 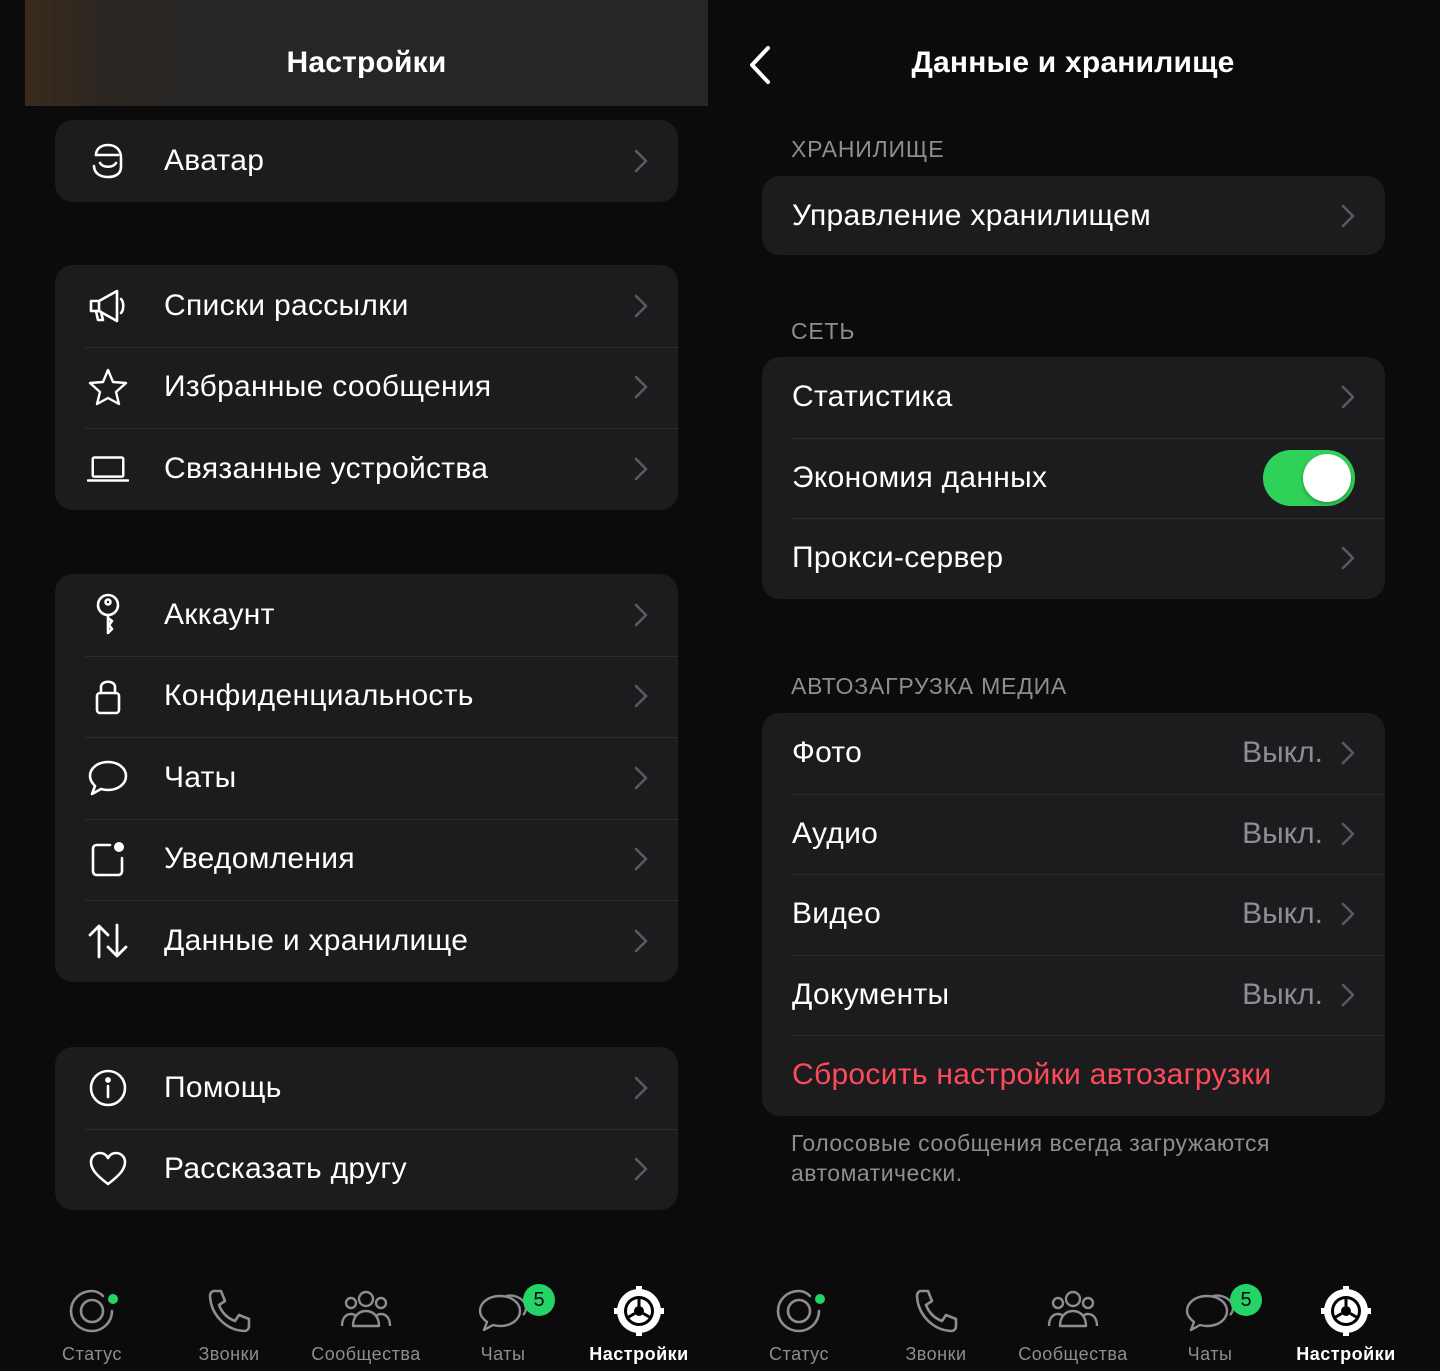 What do you see at coordinates (366, 306) in the screenshot?
I see `settings-item-broadcast-lists: Списки рассылки` at bounding box center [366, 306].